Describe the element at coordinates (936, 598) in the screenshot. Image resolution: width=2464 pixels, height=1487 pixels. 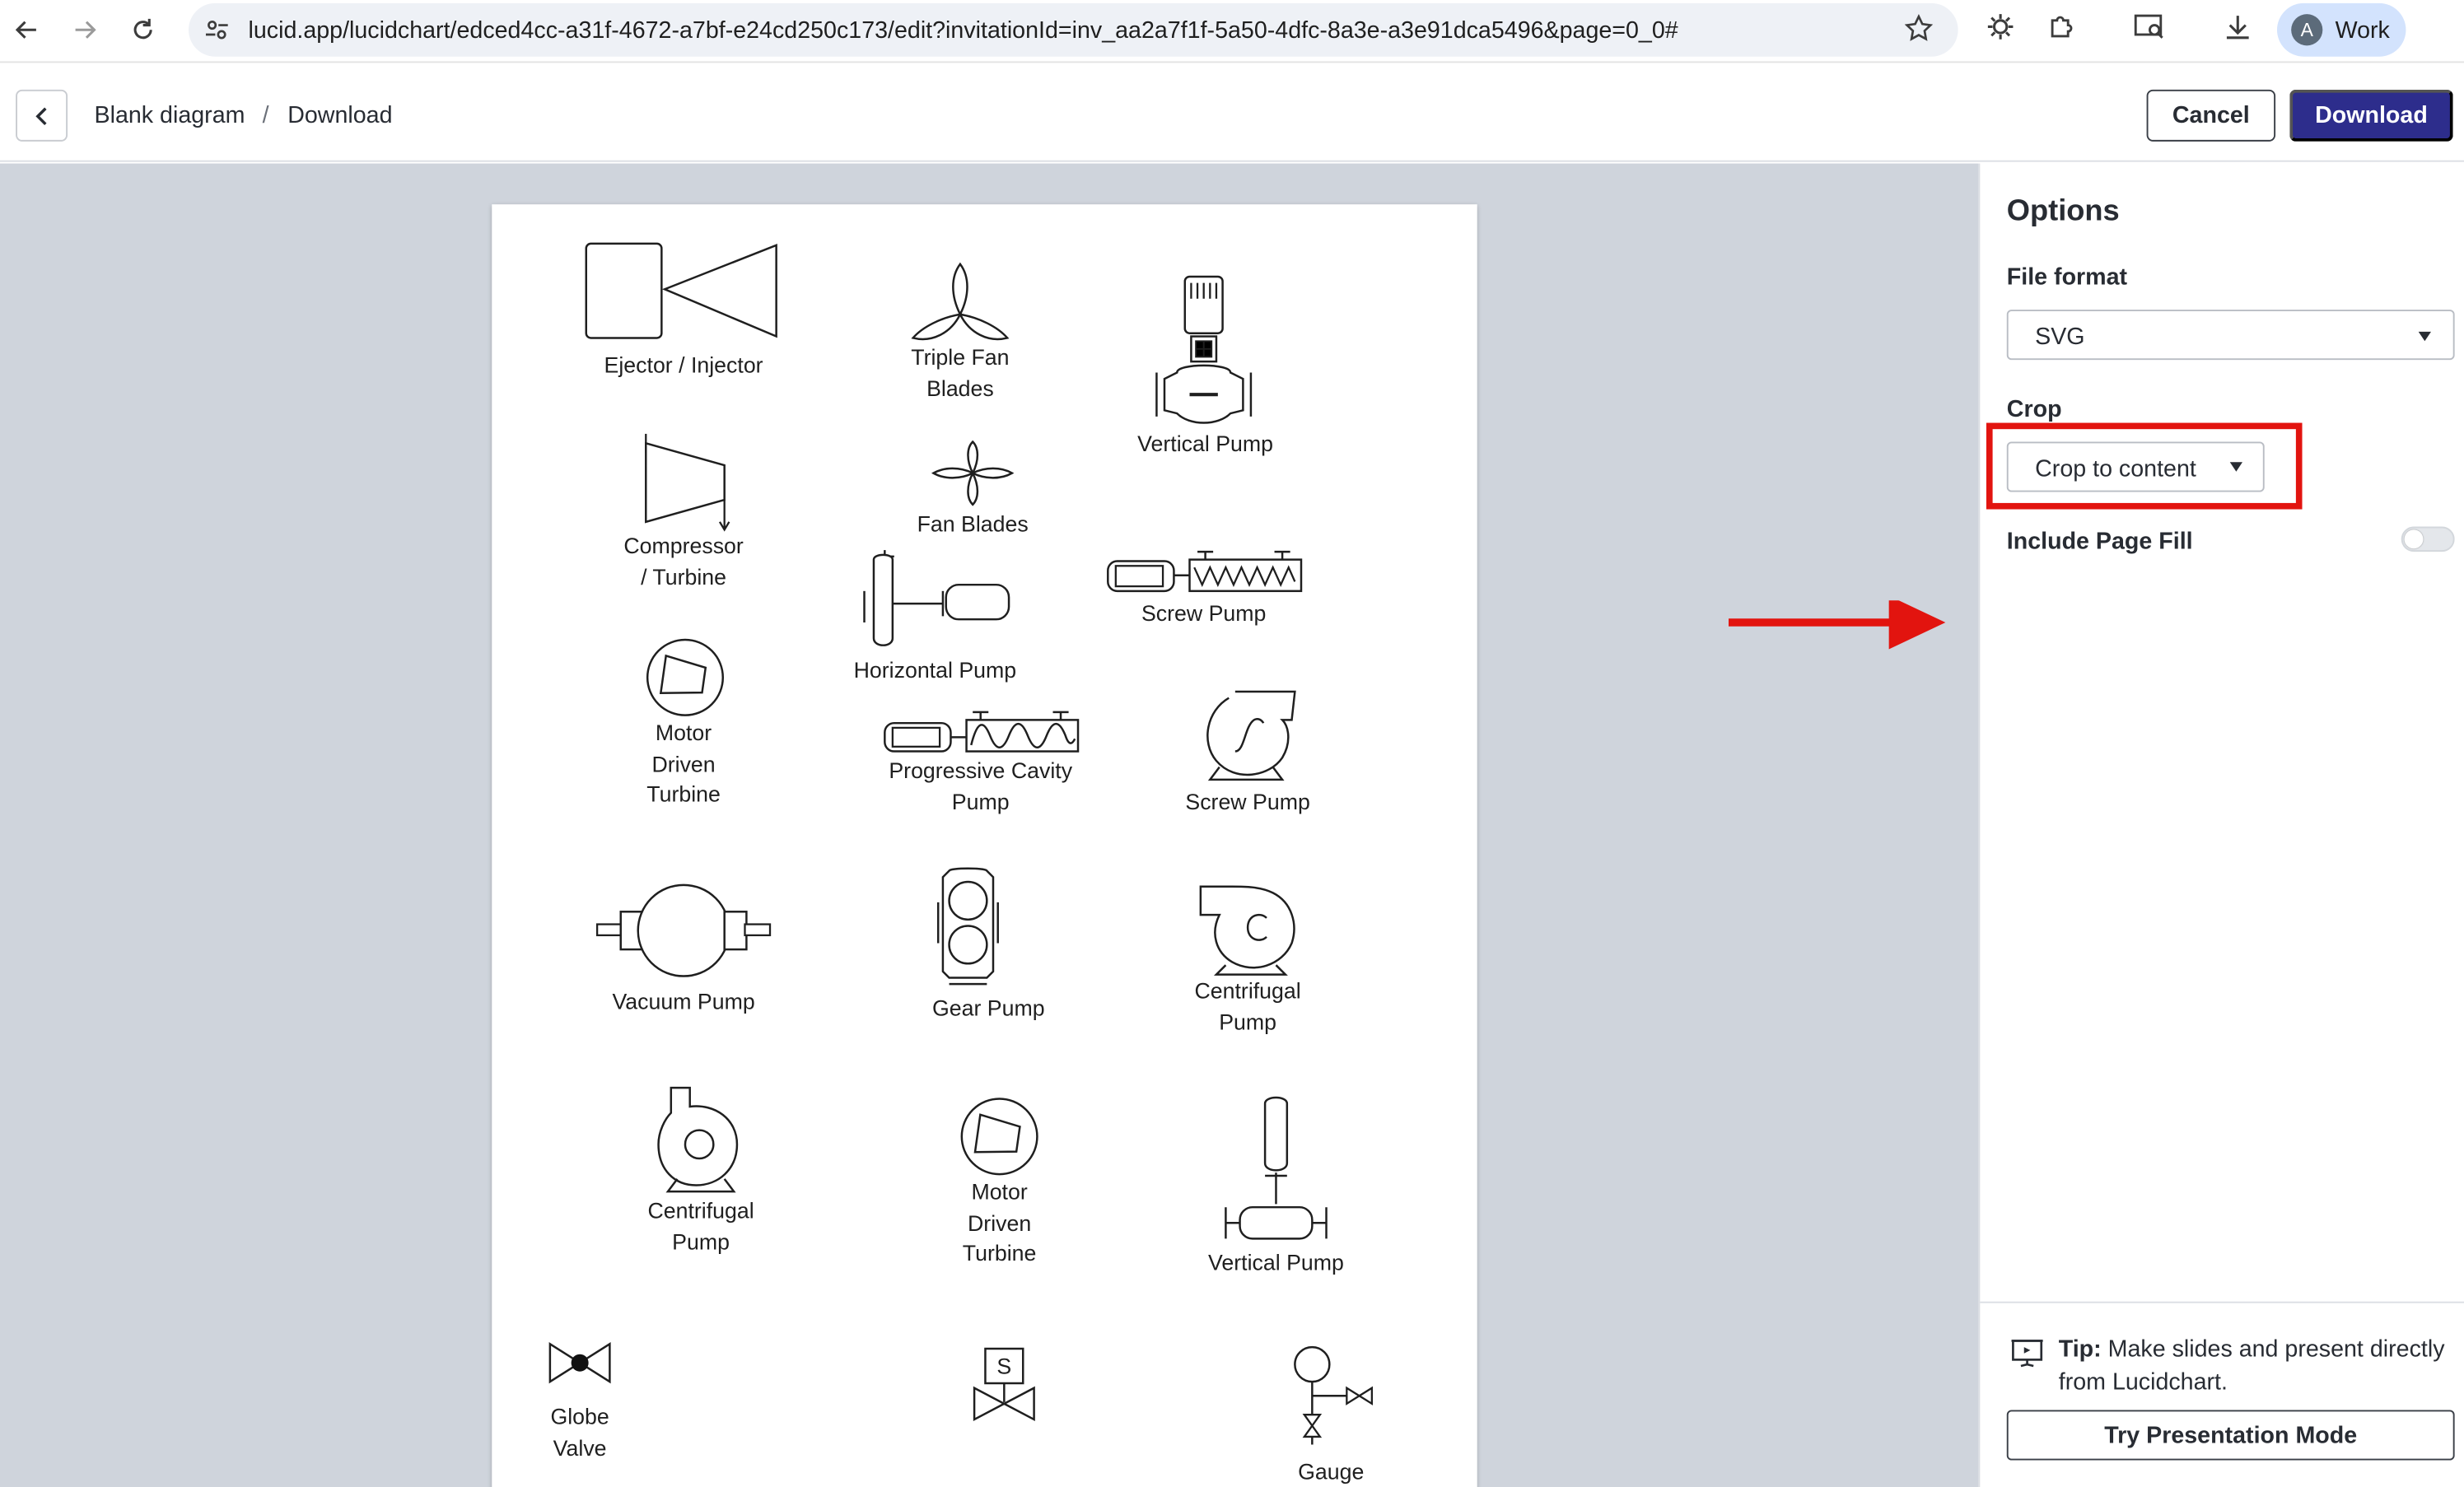
I see `horizontal-pump-shape` at that location.